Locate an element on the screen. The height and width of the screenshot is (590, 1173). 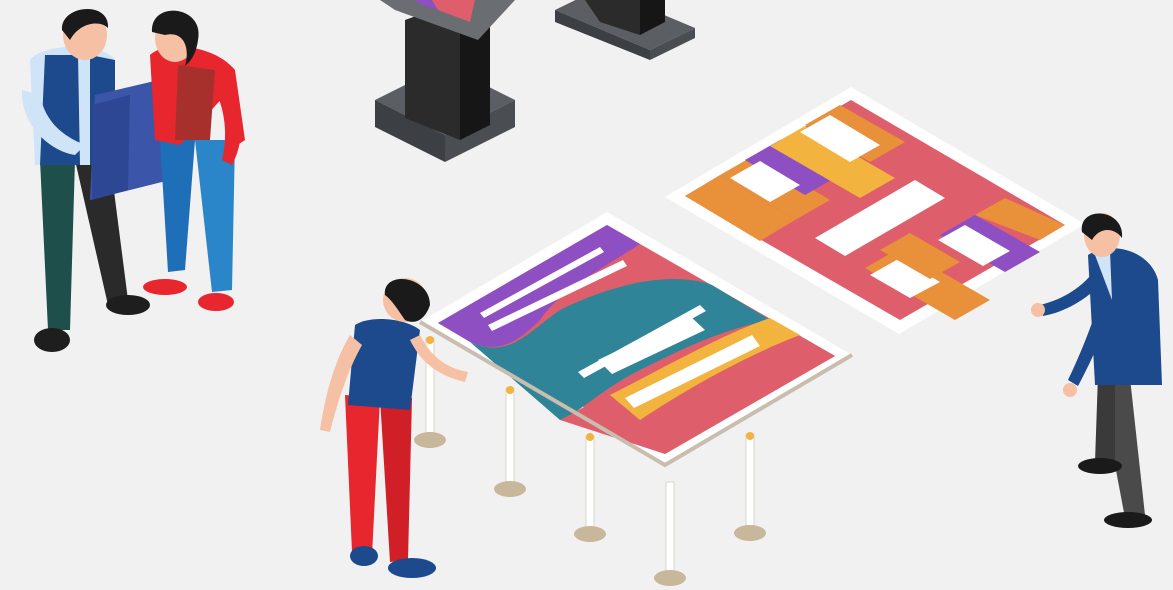
man-in-suit-icon is located at coordinates (1096, 370).